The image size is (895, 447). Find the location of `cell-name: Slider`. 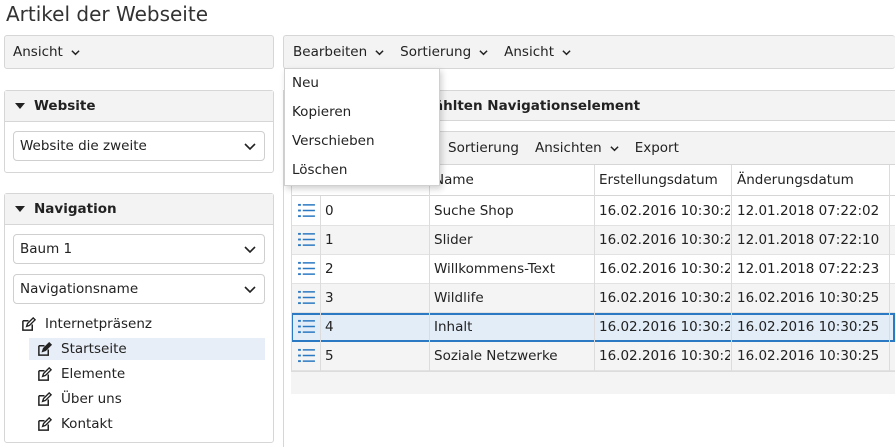

cell-name: Slider is located at coordinates (453, 240).